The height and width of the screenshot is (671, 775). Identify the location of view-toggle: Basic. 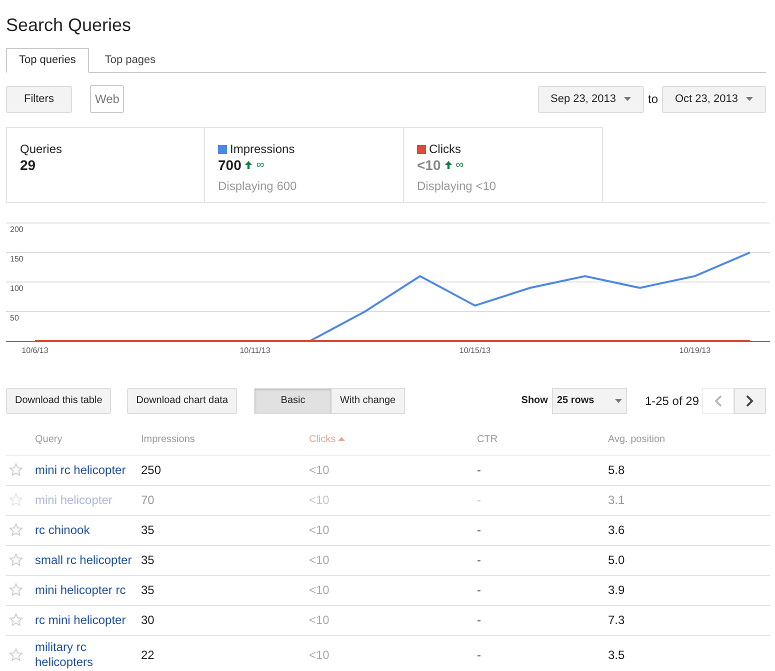
(293, 401).